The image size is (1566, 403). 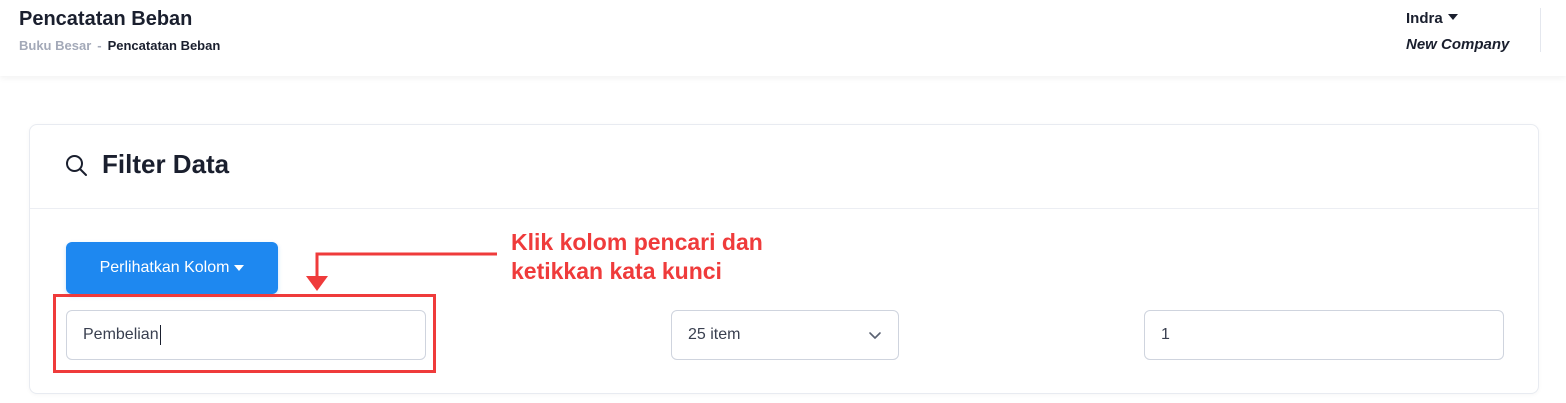 What do you see at coordinates (875, 335) in the screenshot?
I see `chevron-down-icon` at bounding box center [875, 335].